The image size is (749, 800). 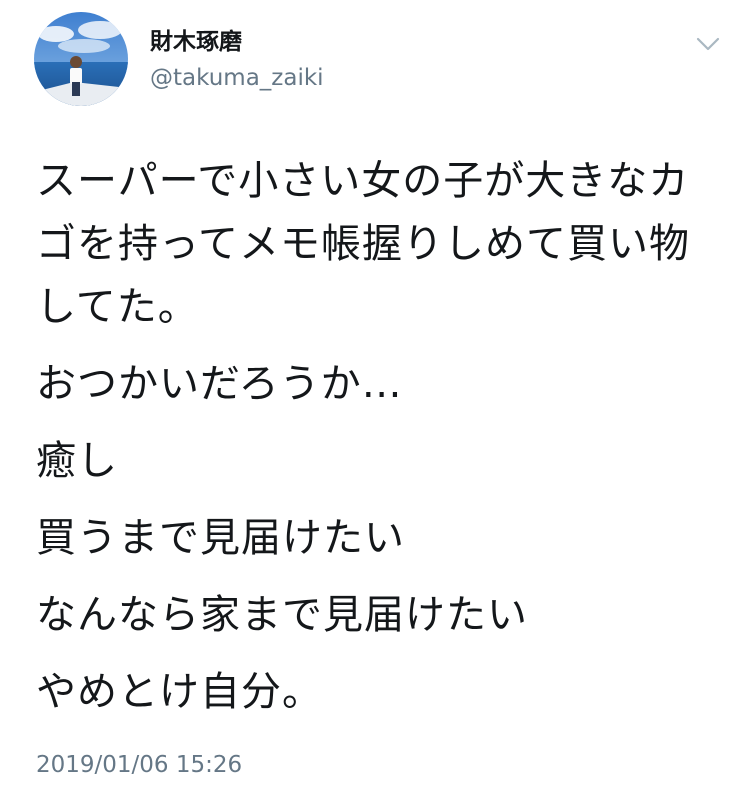 I want to click on display-name: 財木琢磨, so click(x=196, y=42).